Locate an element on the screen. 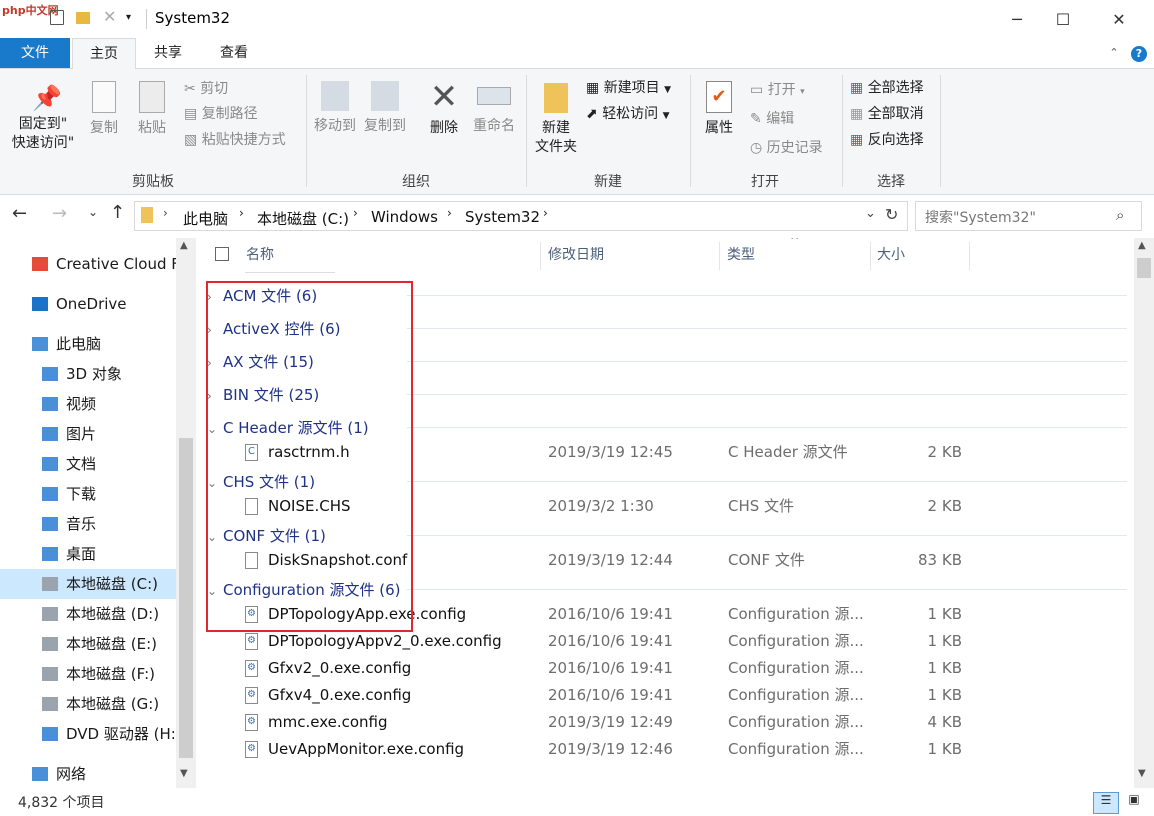 This screenshot has height=816, width=1154. easy-access-button: ⬈ 轻松访问 ▼ is located at coordinates (628, 113).